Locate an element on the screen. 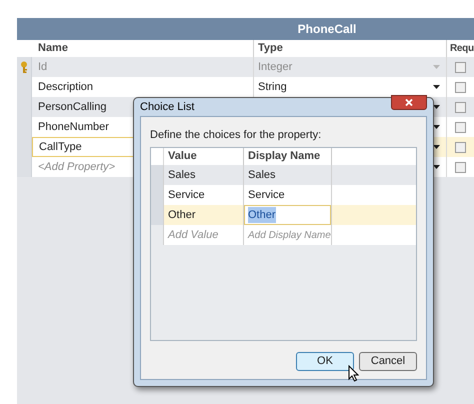 The width and height of the screenshot is (474, 404). choice-display-name: Service is located at coordinates (266, 195).